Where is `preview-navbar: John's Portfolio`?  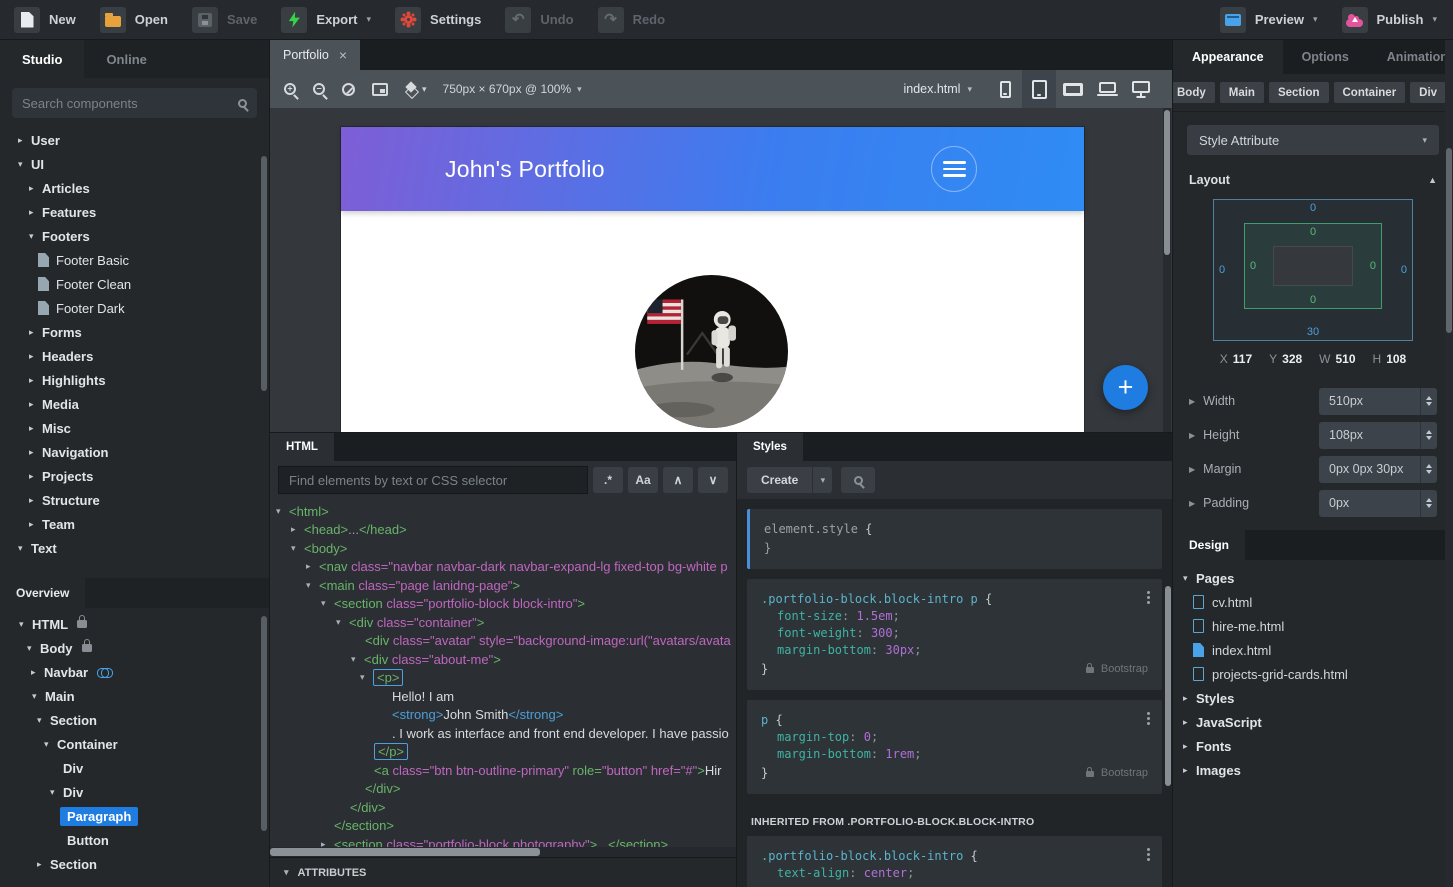
preview-navbar: John's Portfolio is located at coordinates (712, 169).